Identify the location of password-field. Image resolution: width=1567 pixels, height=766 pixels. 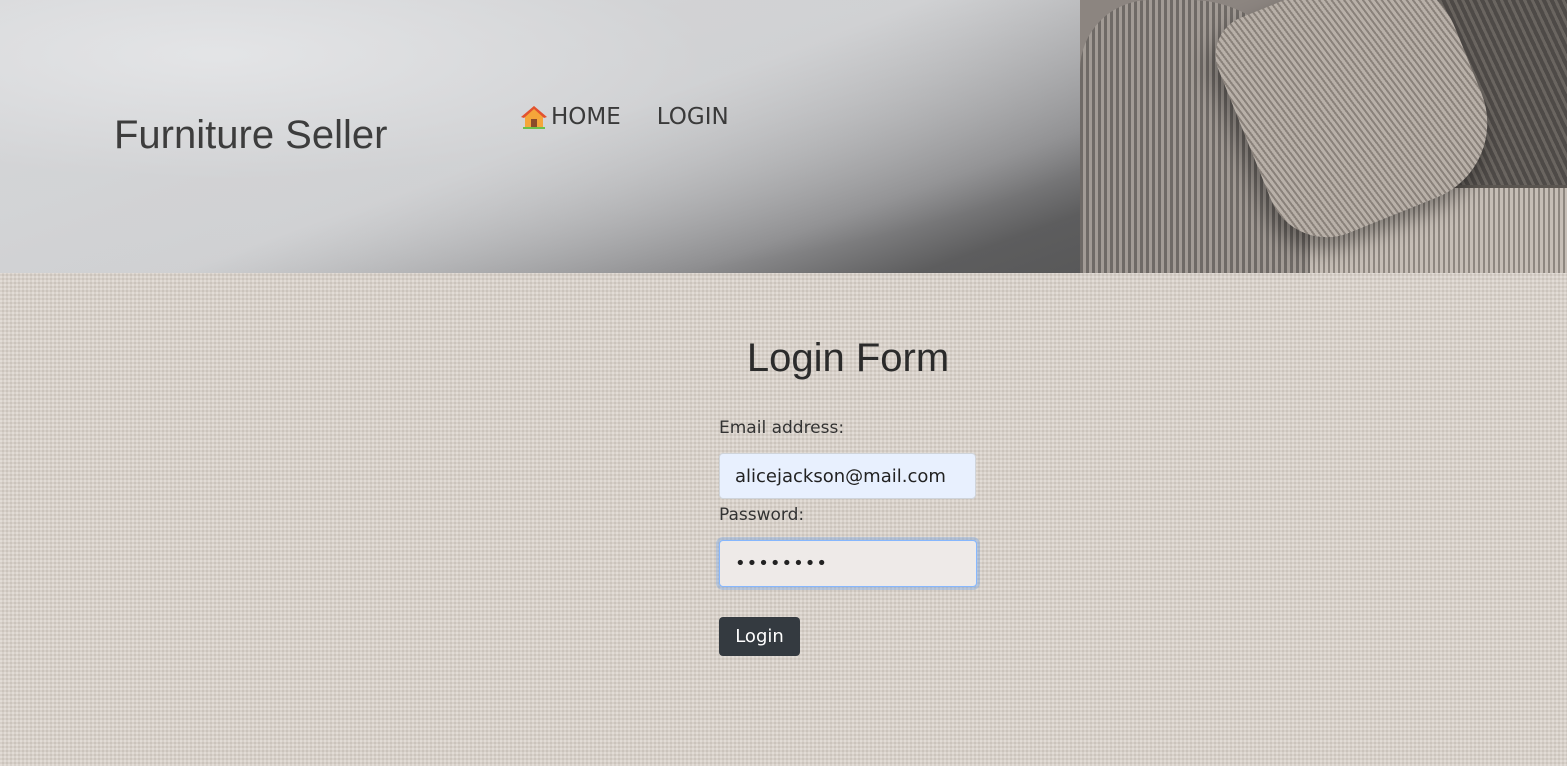
(848, 563).